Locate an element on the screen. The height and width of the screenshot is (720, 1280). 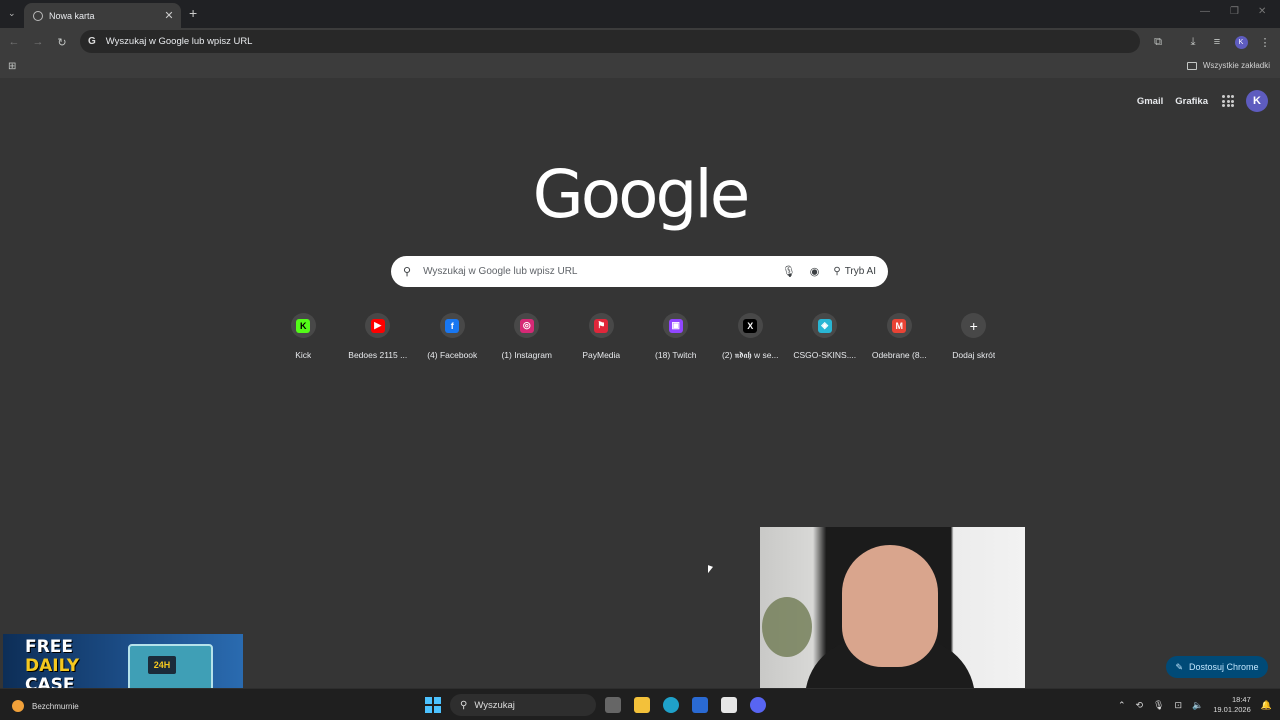
pencil-icon: ✎ is located at coordinates (1179, 666).